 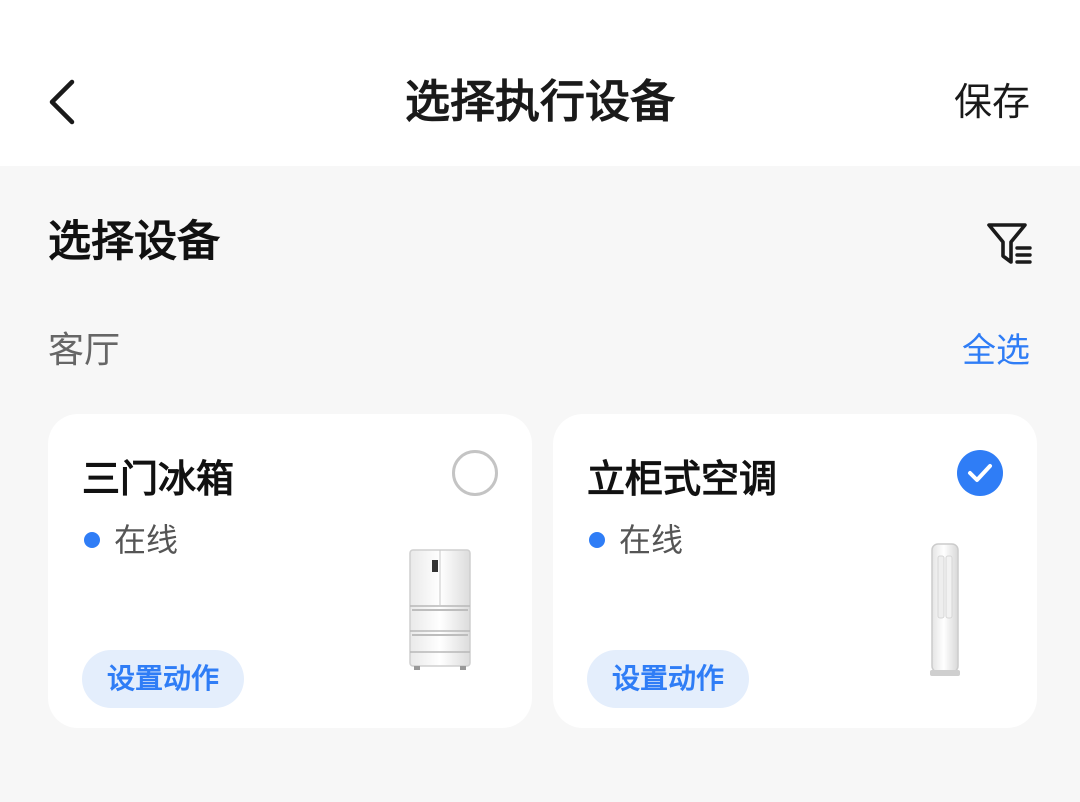 What do you see at coordinates (84, 350) in the screenshot?
I see `room-label: 客厅` at bounding box center [84, 350].